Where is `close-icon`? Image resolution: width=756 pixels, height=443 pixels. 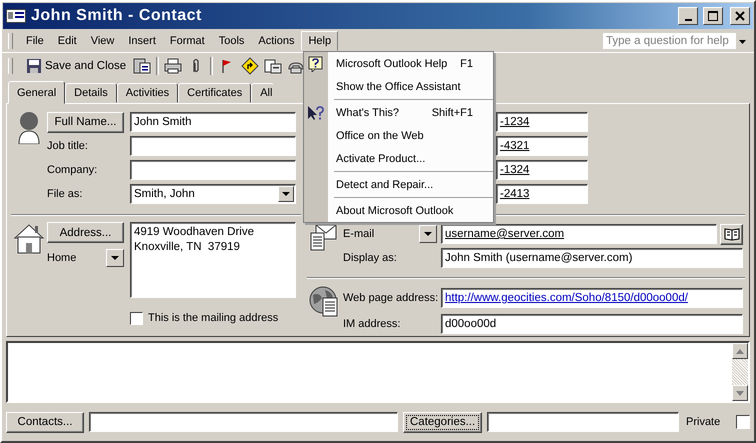
close-icon is located at coordinates (740, 16).